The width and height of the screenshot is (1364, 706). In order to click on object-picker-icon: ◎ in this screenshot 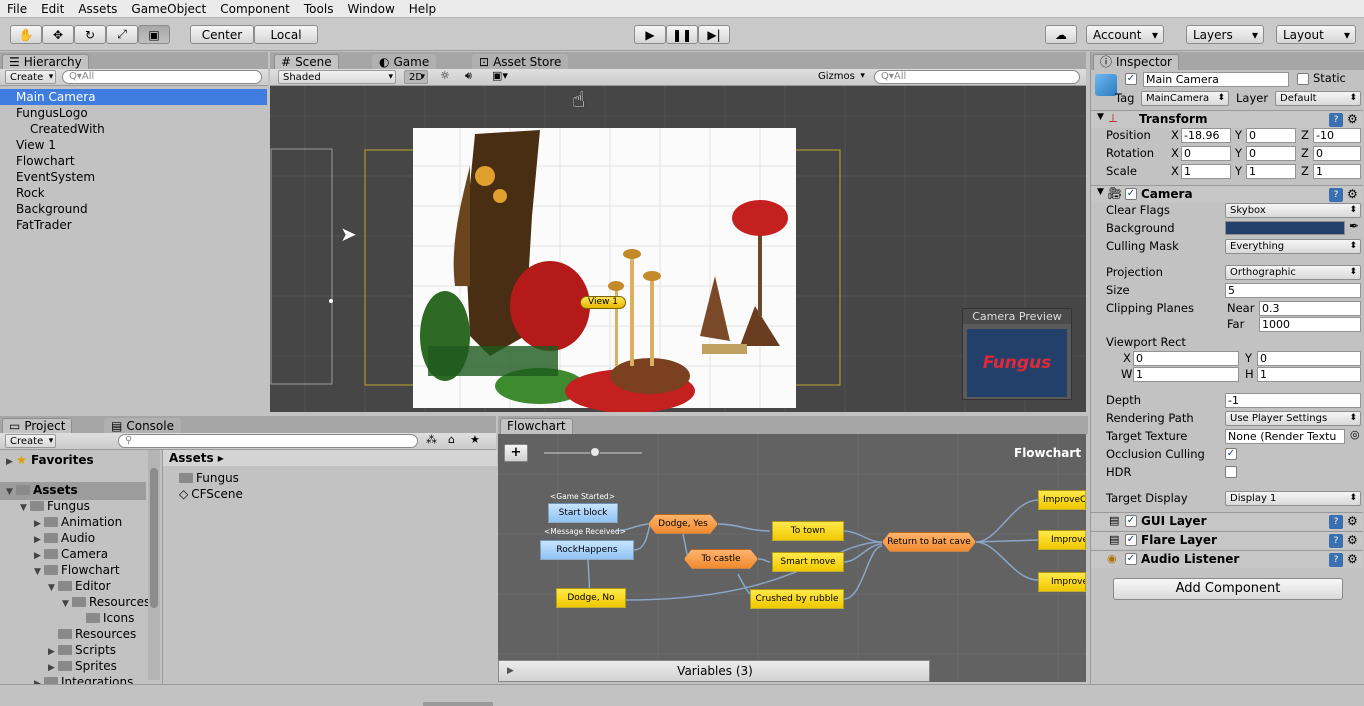, I will do `click(1355, 434)`.